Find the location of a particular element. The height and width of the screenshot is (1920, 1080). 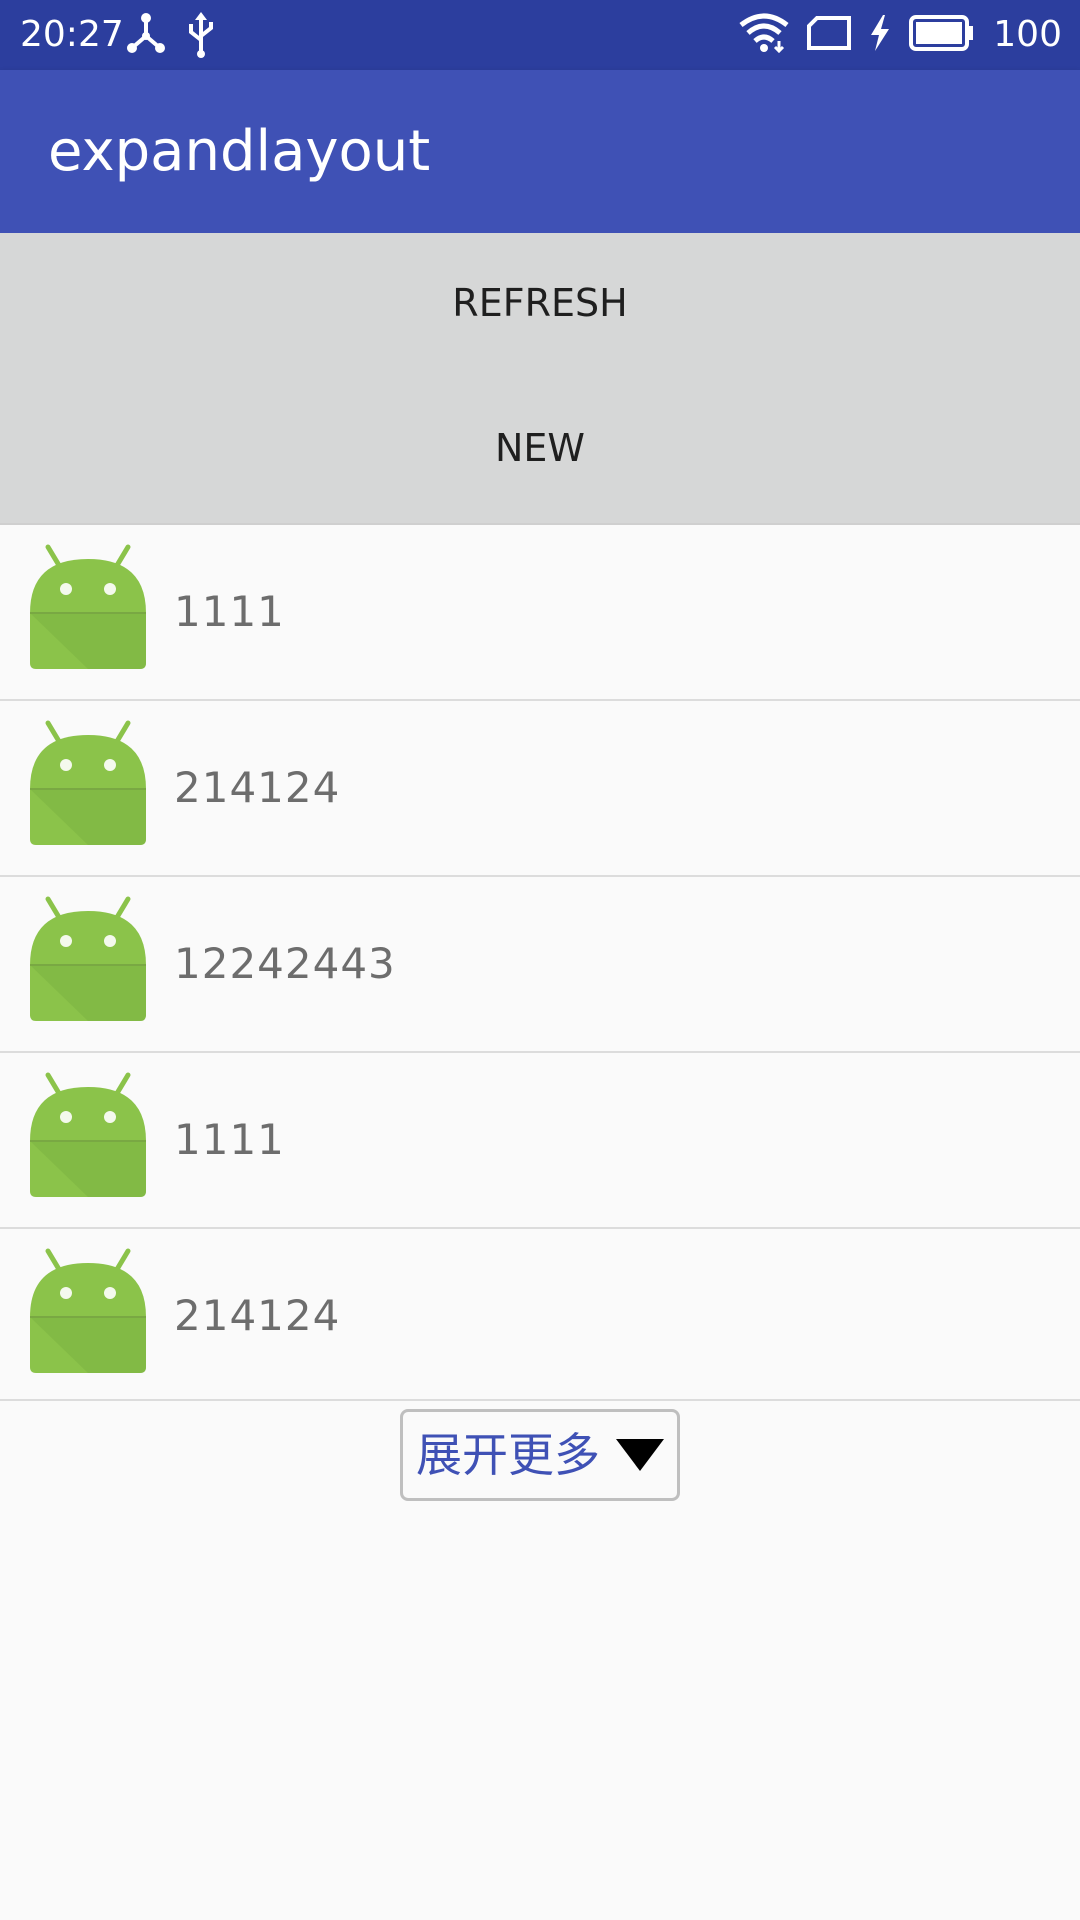

sim-icon is located at coordinates (829, 35).